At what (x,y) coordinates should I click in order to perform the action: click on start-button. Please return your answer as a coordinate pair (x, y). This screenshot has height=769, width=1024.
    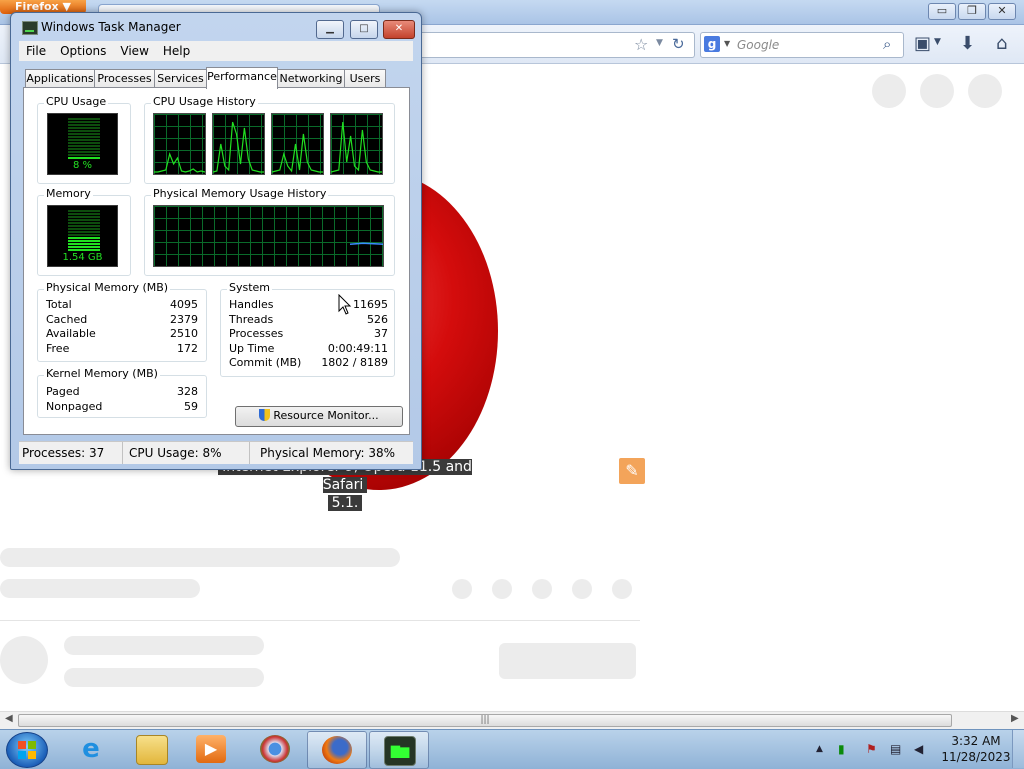
    Looking at the image, I should click on (27, 750).